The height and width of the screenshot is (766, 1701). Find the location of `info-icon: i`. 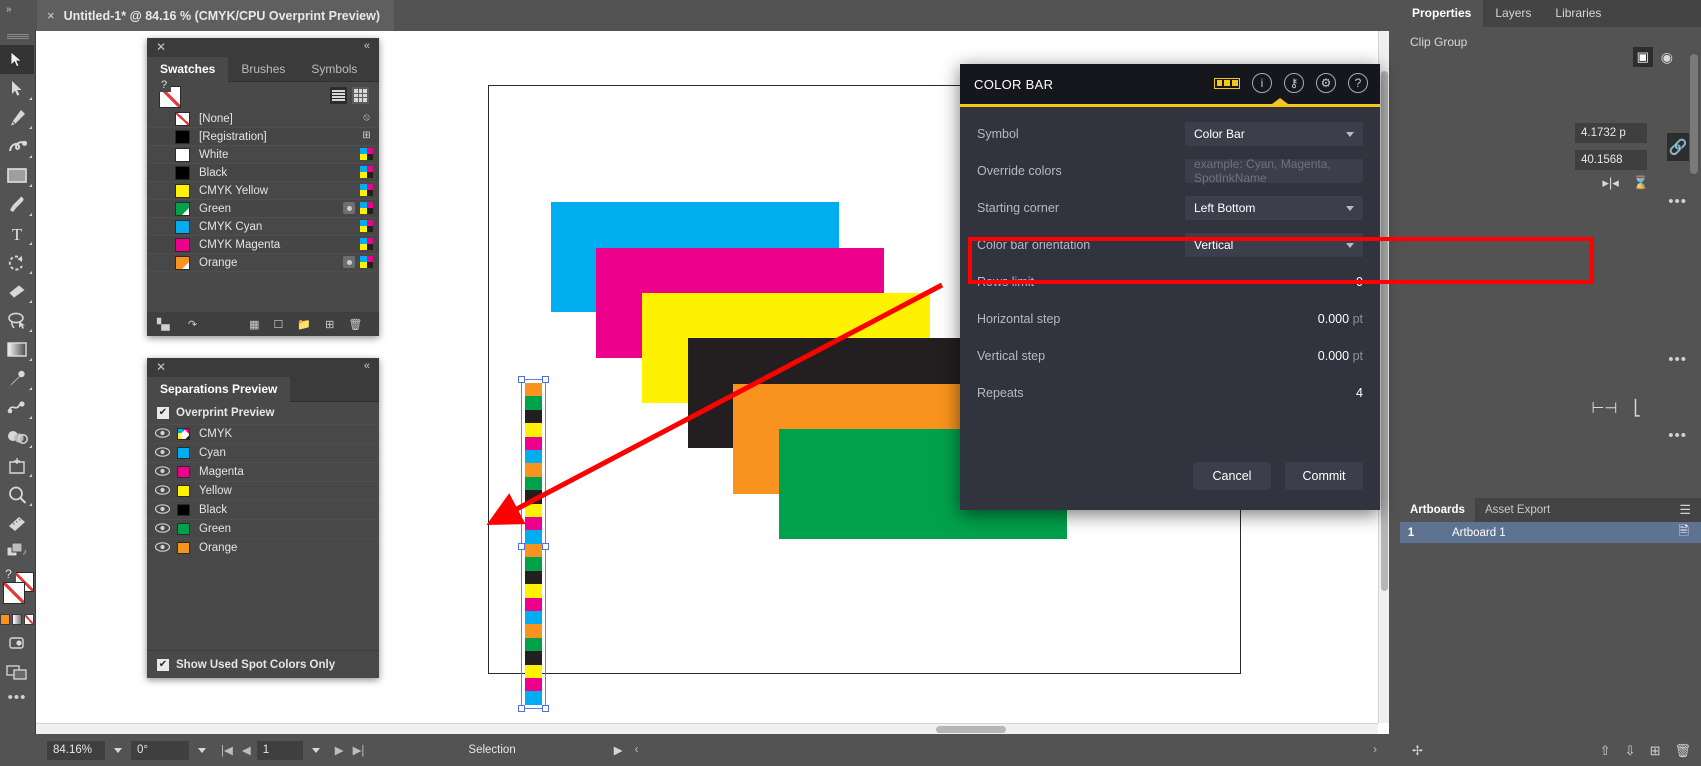

info-icon: i is located at coordinates (1262, 83).